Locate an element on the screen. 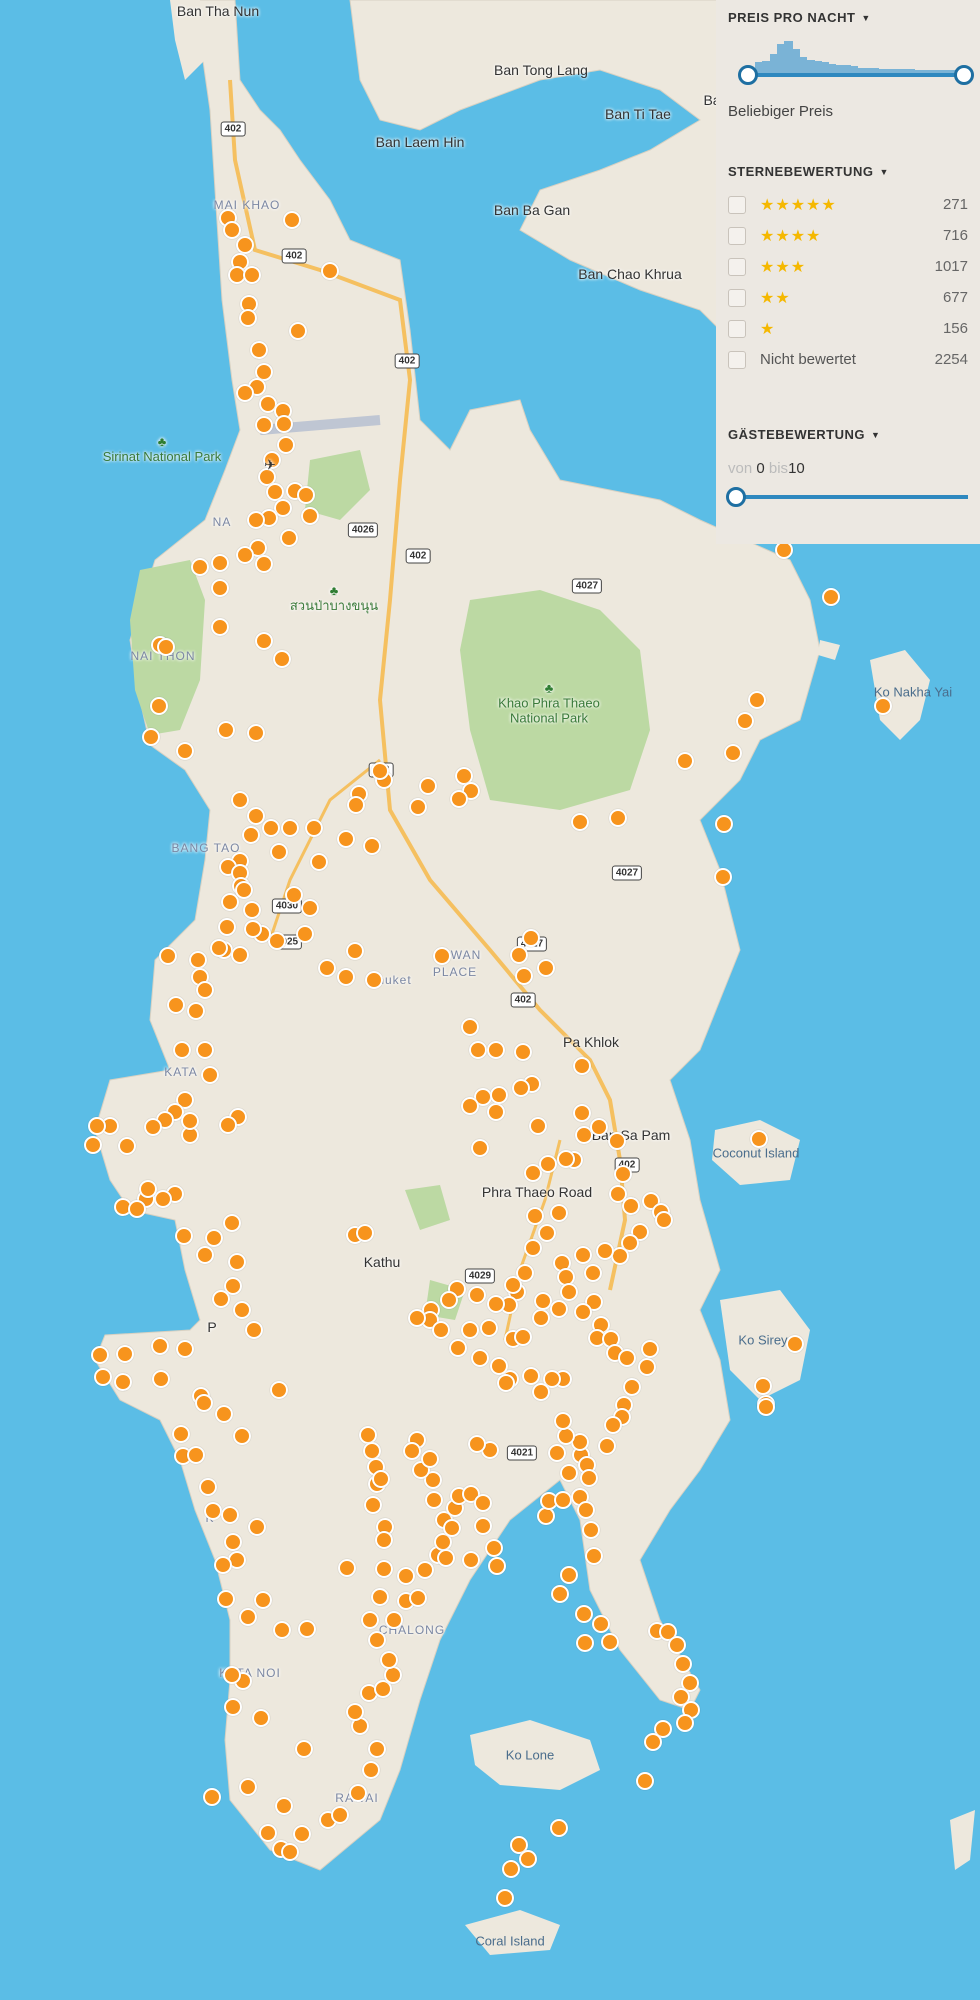 This screenshot has height=2000, width=980. guest-slider-handle is located at coordinates (736, 497).